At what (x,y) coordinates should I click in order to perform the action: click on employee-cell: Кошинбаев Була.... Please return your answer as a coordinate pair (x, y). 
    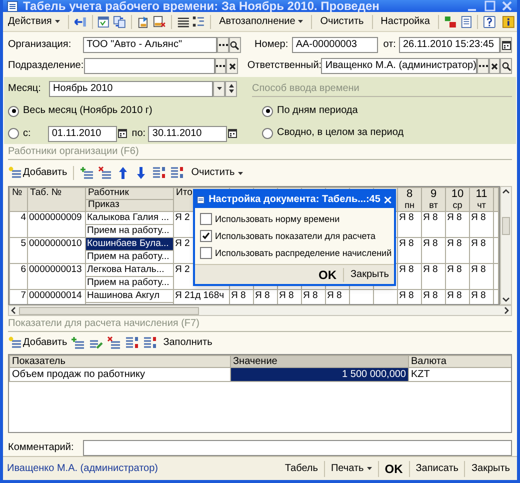
    Looking at the image, I should click on (130, 244).